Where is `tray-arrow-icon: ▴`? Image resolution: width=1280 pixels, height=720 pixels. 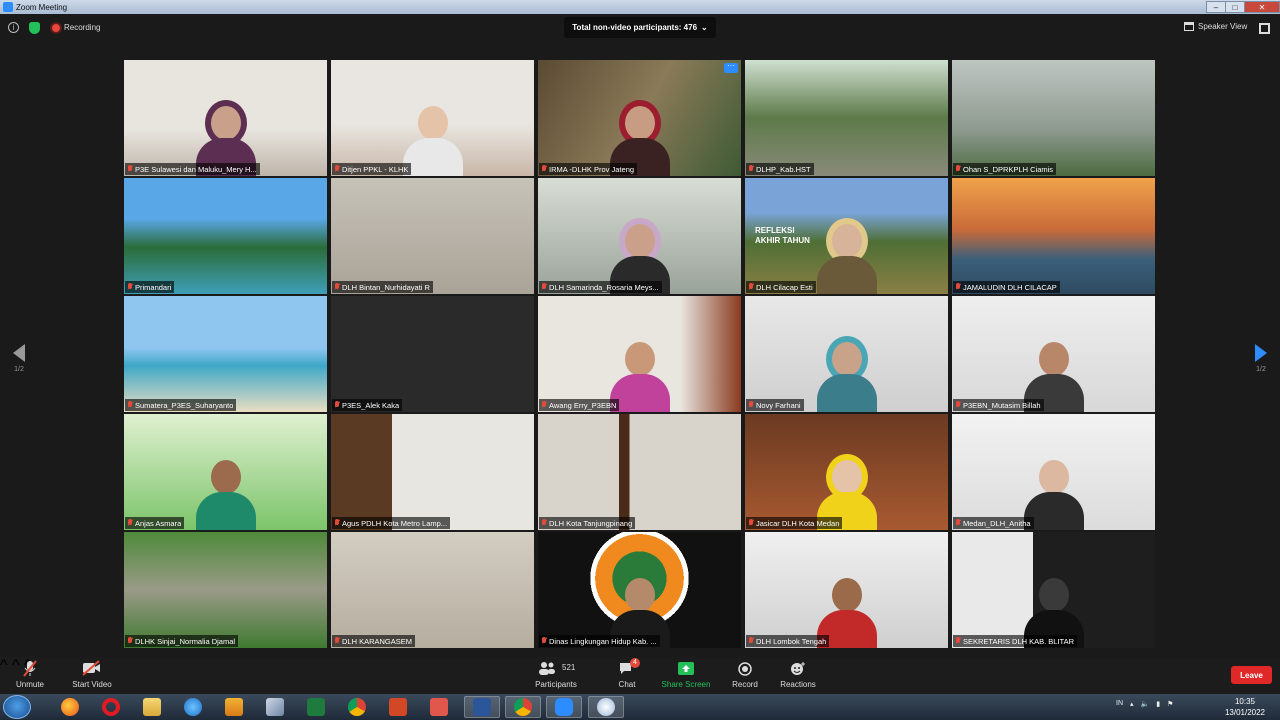 tray-arrow-icon: ▴ is located at coordinates (1132, 704).